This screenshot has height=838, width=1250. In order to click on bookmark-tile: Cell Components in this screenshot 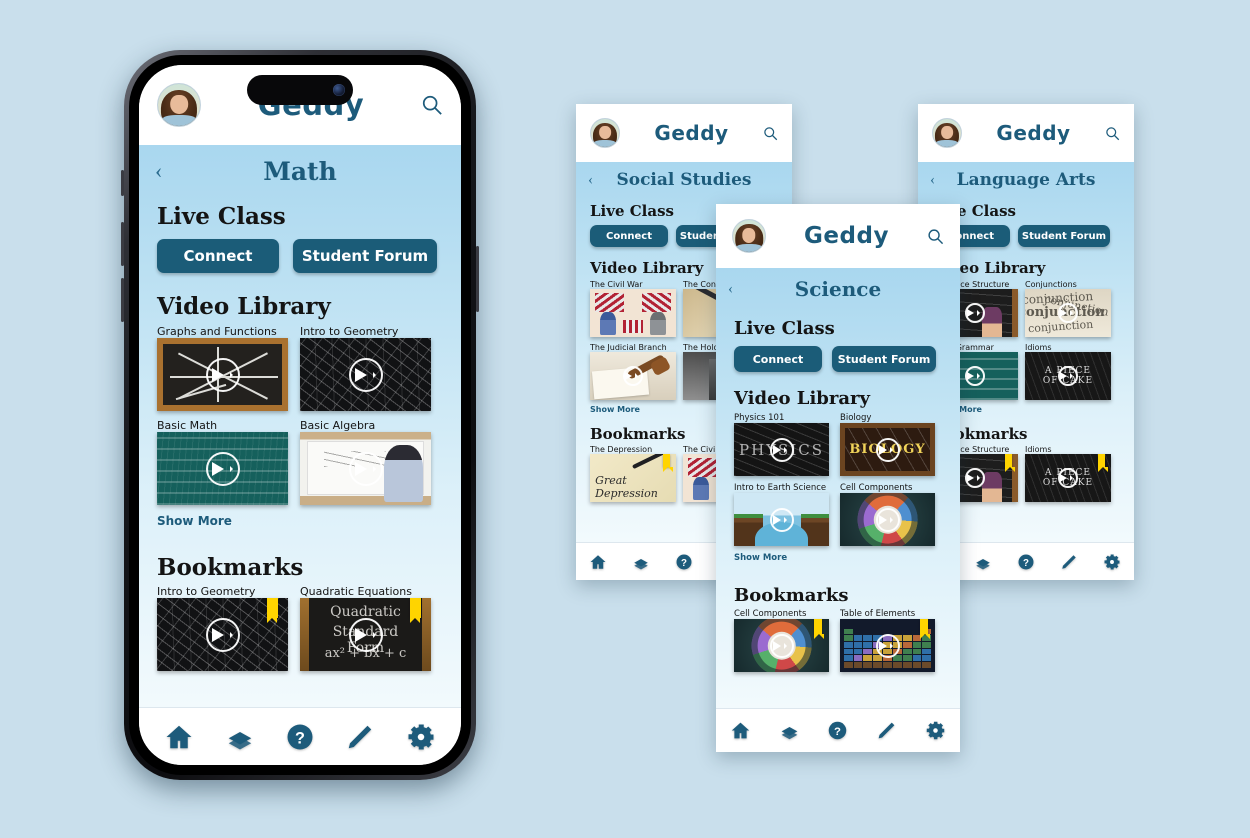, I will do `click(781, 640)`.